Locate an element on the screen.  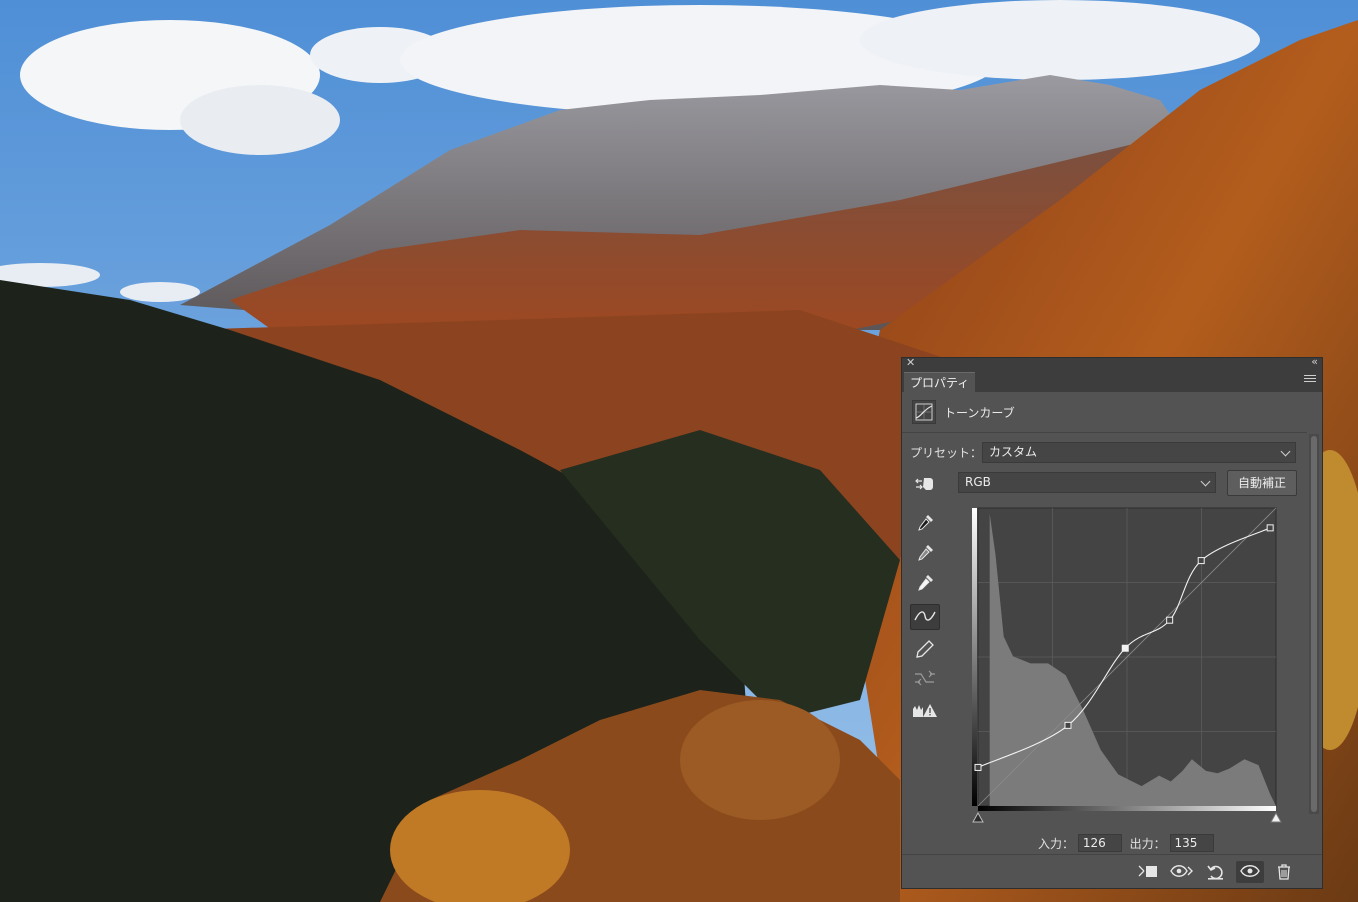
visibility-icon is located at coordinates (1250, 871).